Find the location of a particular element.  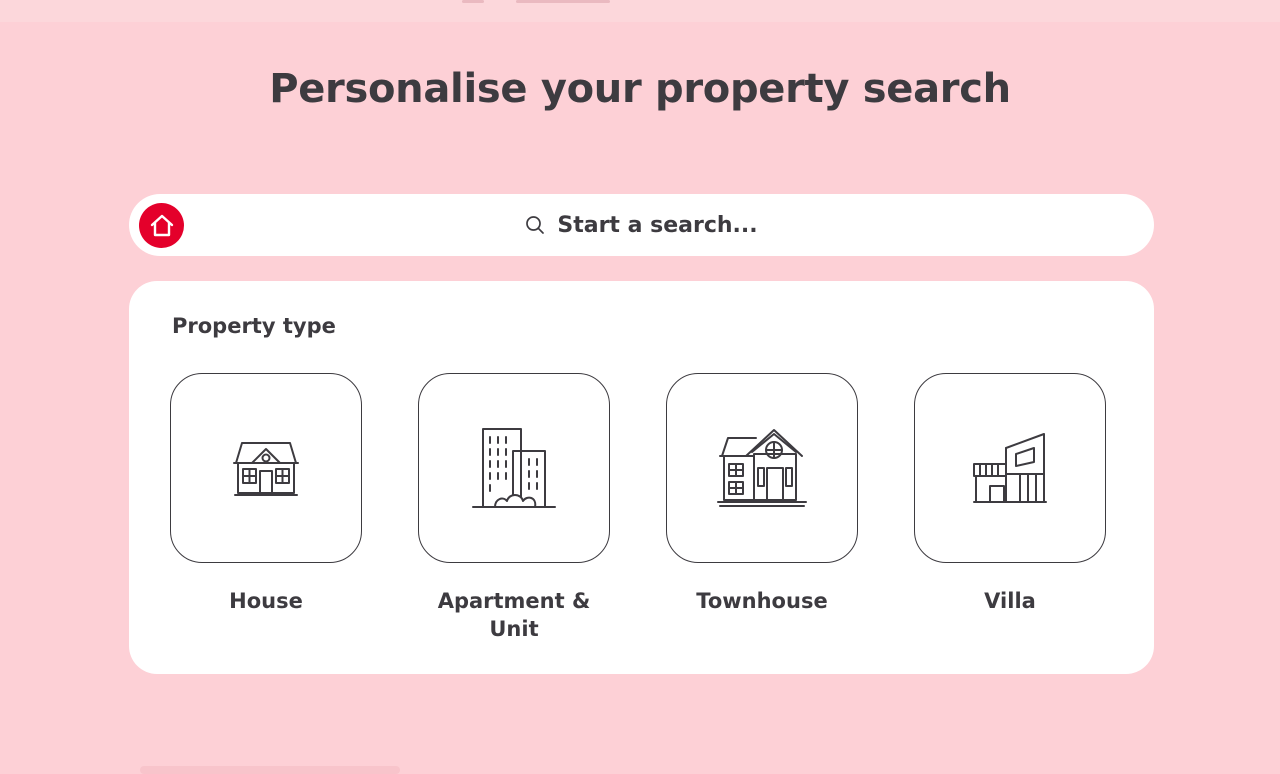

property-option-villa: Villa is located at coordinates (1010, 494).